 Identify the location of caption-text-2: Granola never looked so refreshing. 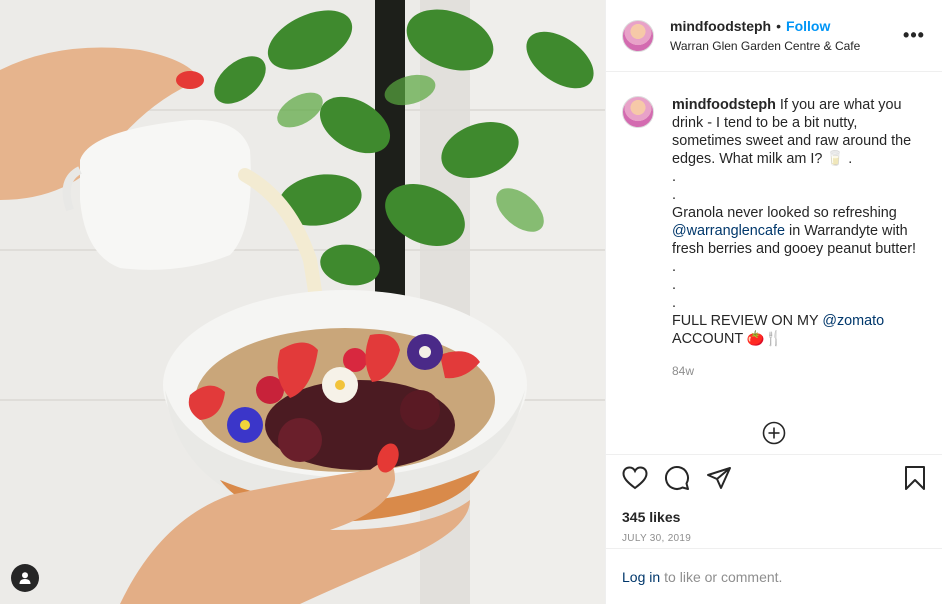
(784, 213).